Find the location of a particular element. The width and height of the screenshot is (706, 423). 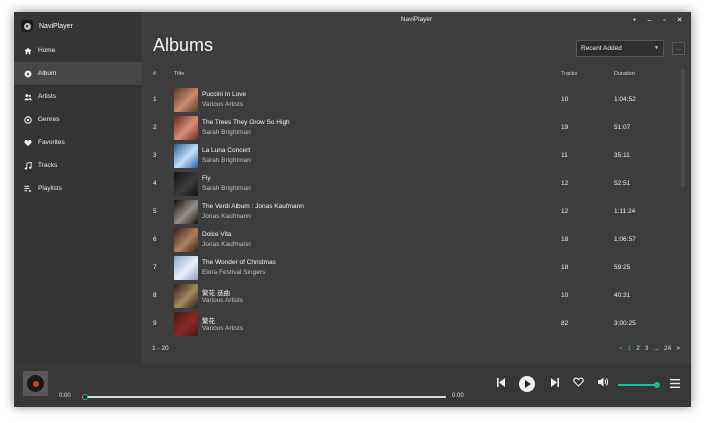

pagination: < 1 2 3 ... 24 > is located at coordinates (647, 348).